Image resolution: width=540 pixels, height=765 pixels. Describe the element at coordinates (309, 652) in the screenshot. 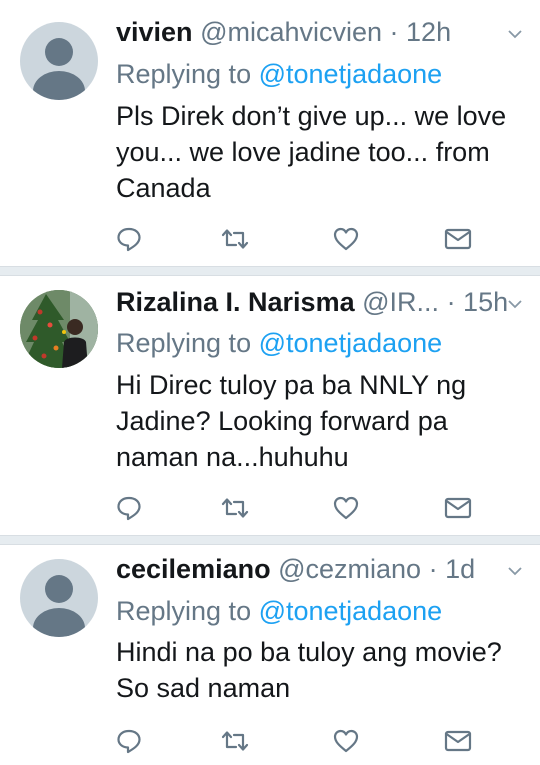

I see `tweet-text-line: Hindi na po ba tuloy ang movie?` at that location.